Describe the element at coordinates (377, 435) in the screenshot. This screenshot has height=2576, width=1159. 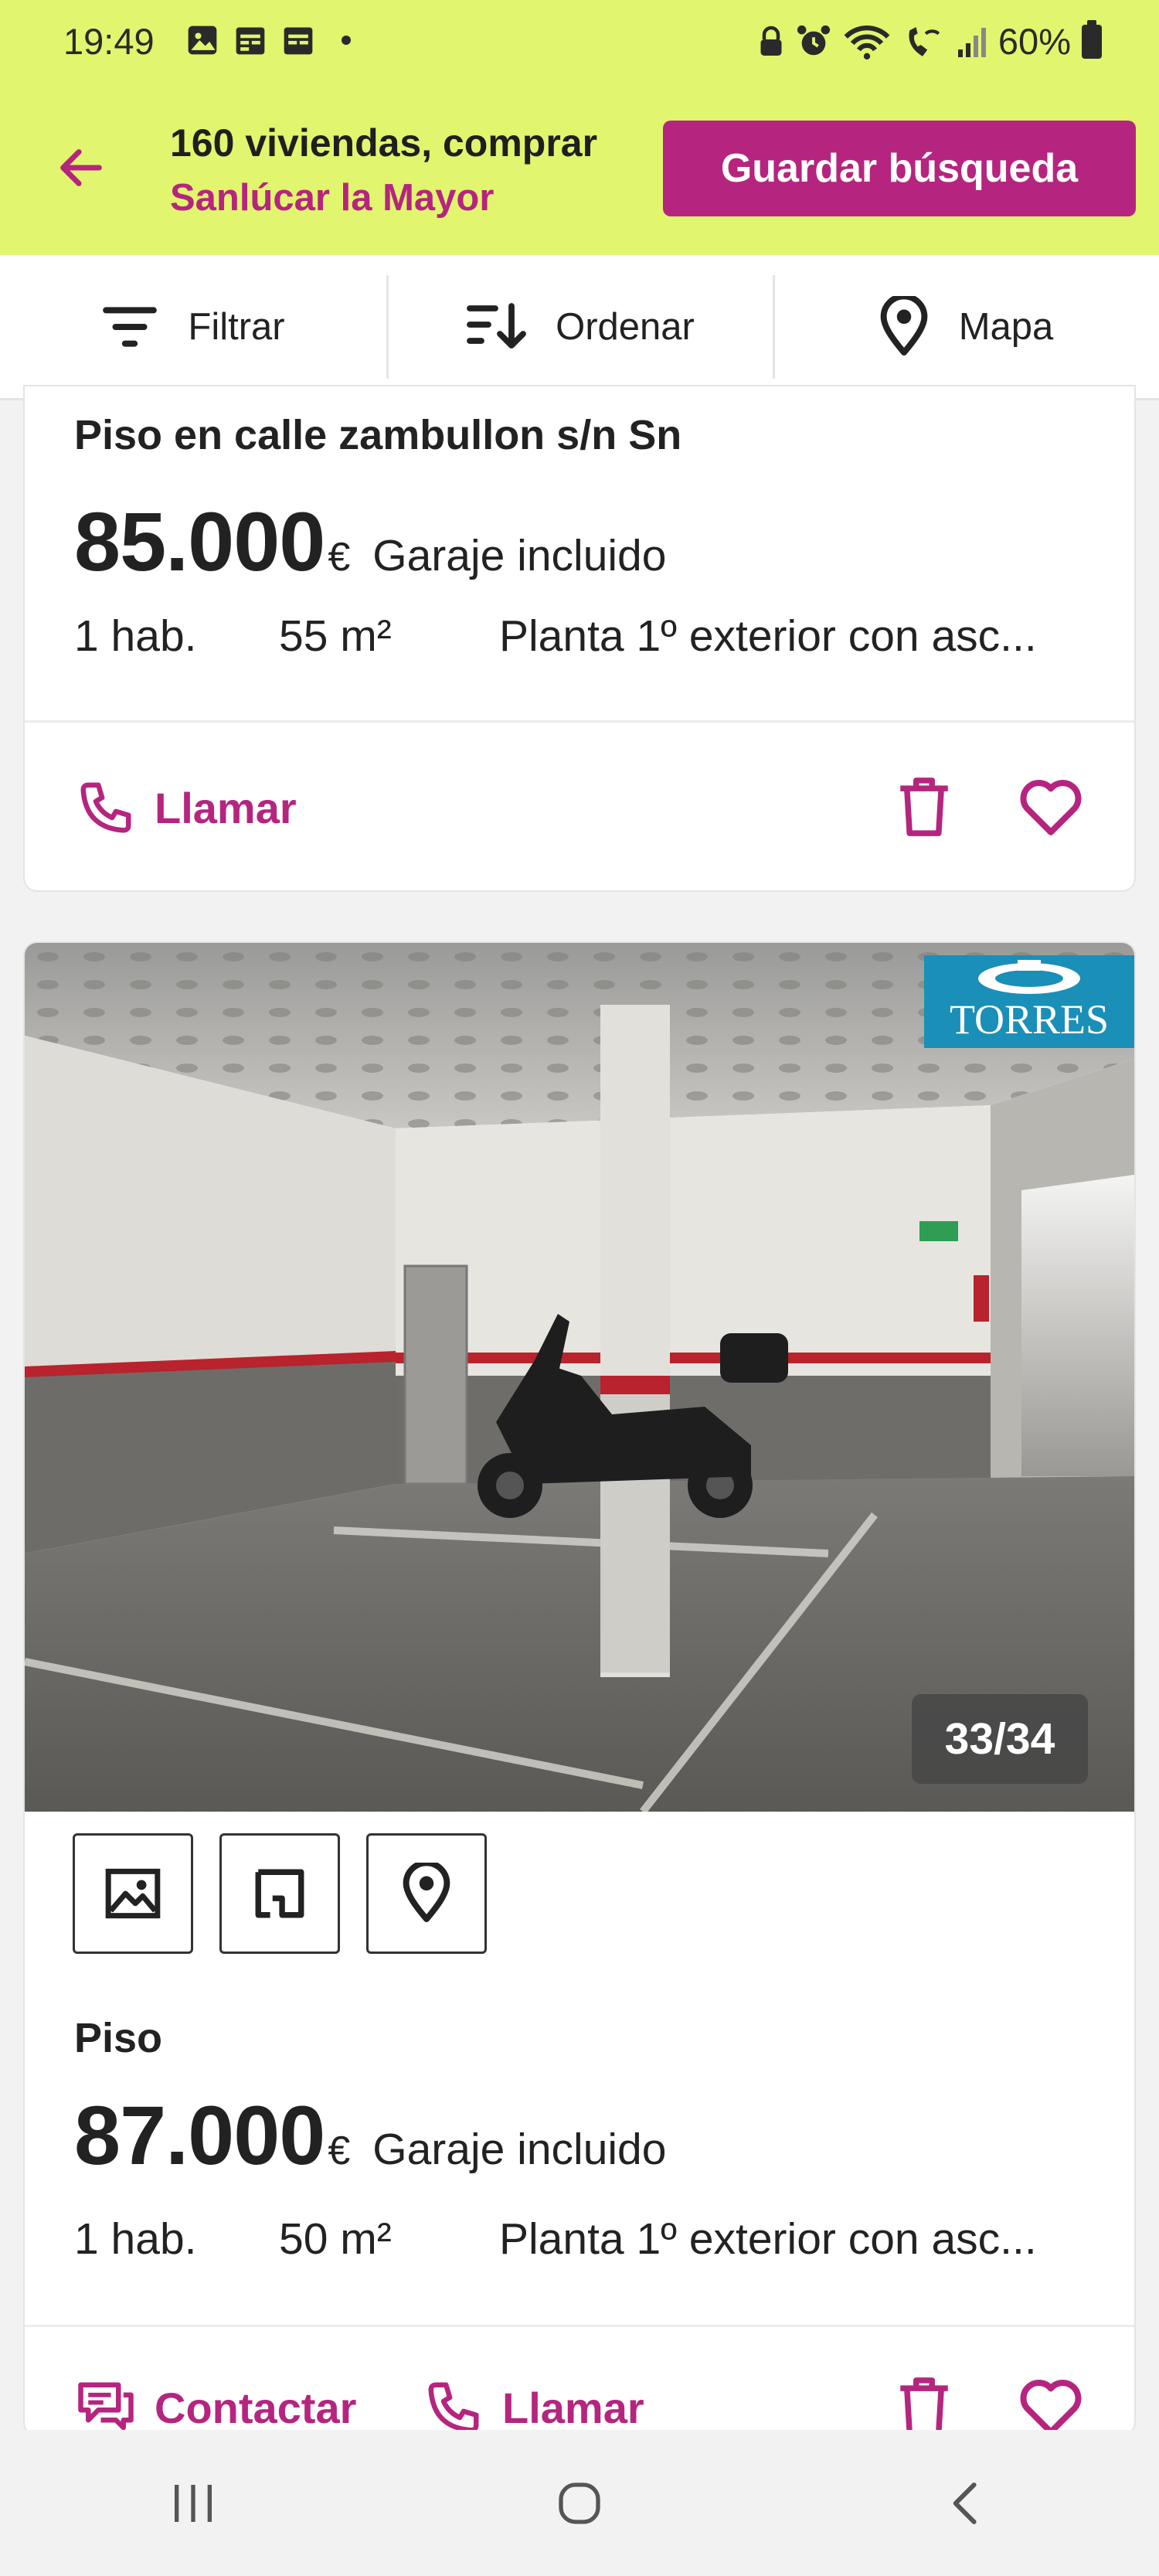
I see `listing-title: Piso en calle zambullon s/n Sn` at that location.